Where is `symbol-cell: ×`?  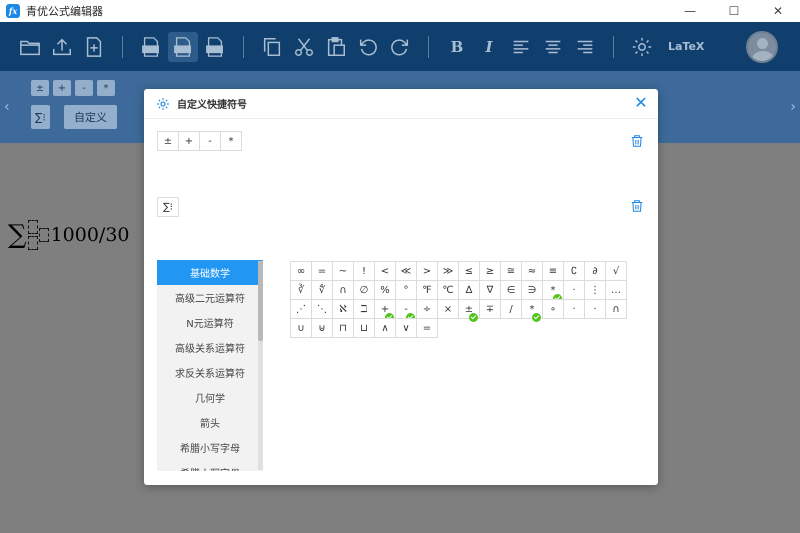
symbol-cell: × is located at coordinates (448, 309).